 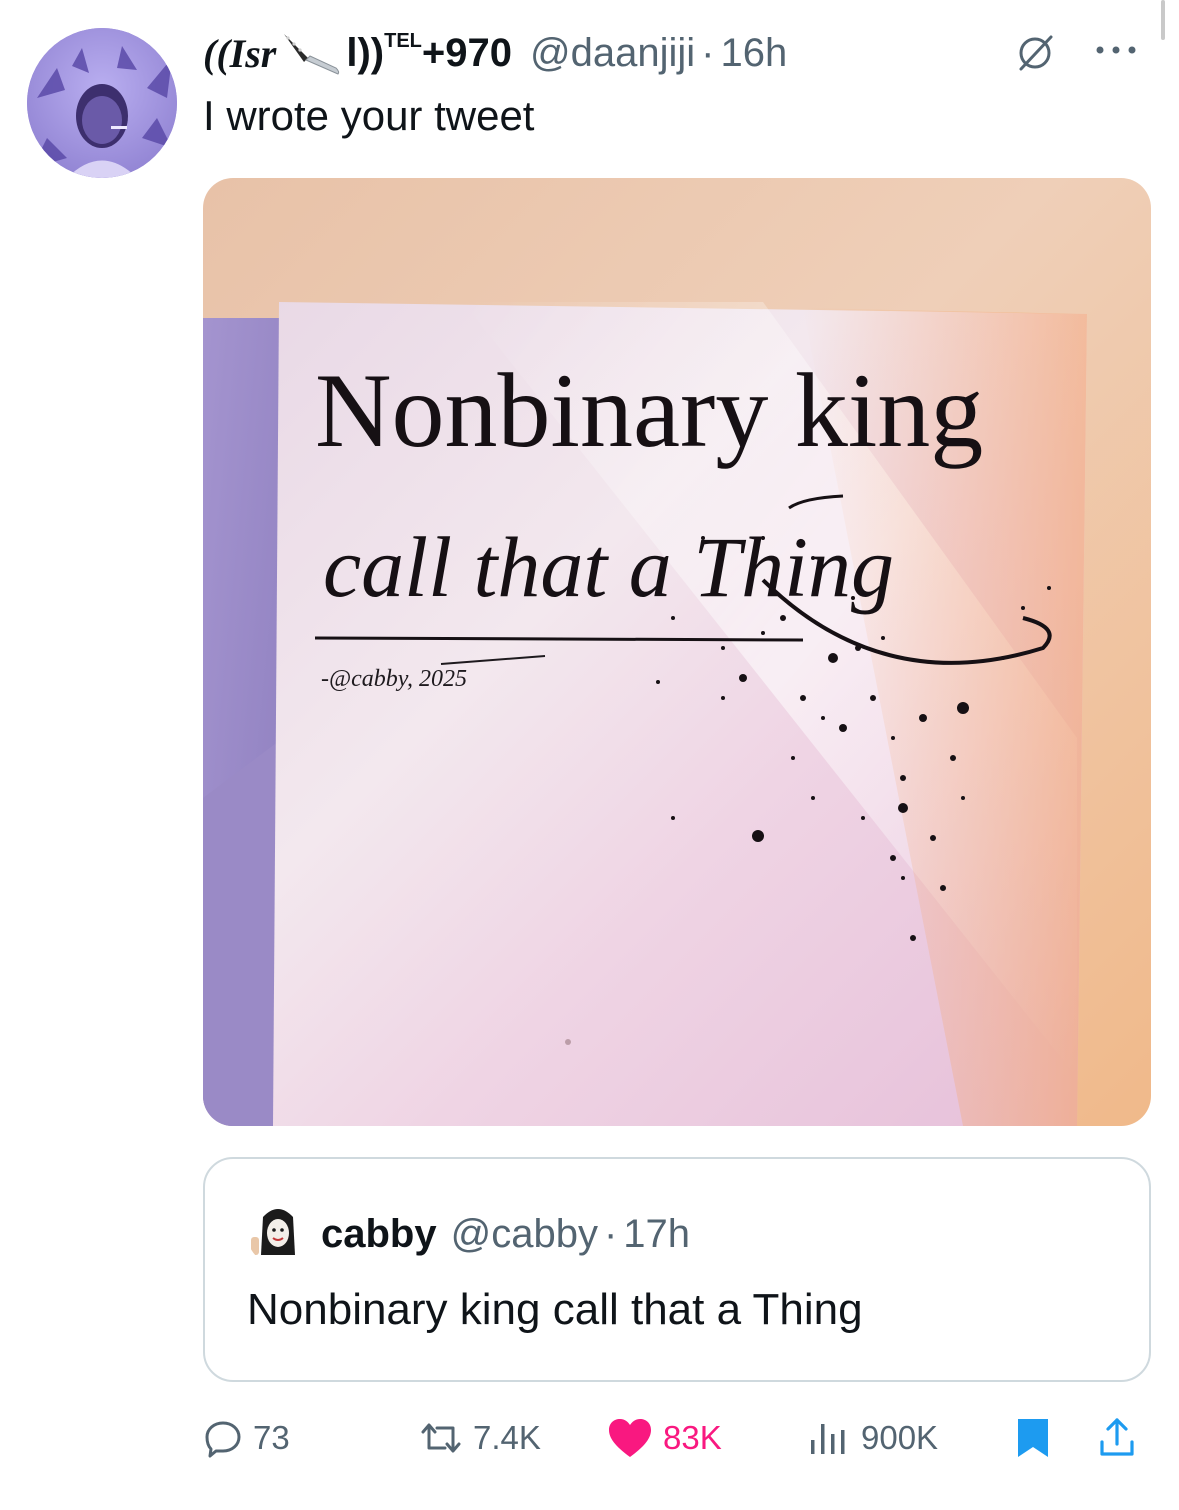 I want to click on display-name-tel: TEL, so click(x=403, y=40).